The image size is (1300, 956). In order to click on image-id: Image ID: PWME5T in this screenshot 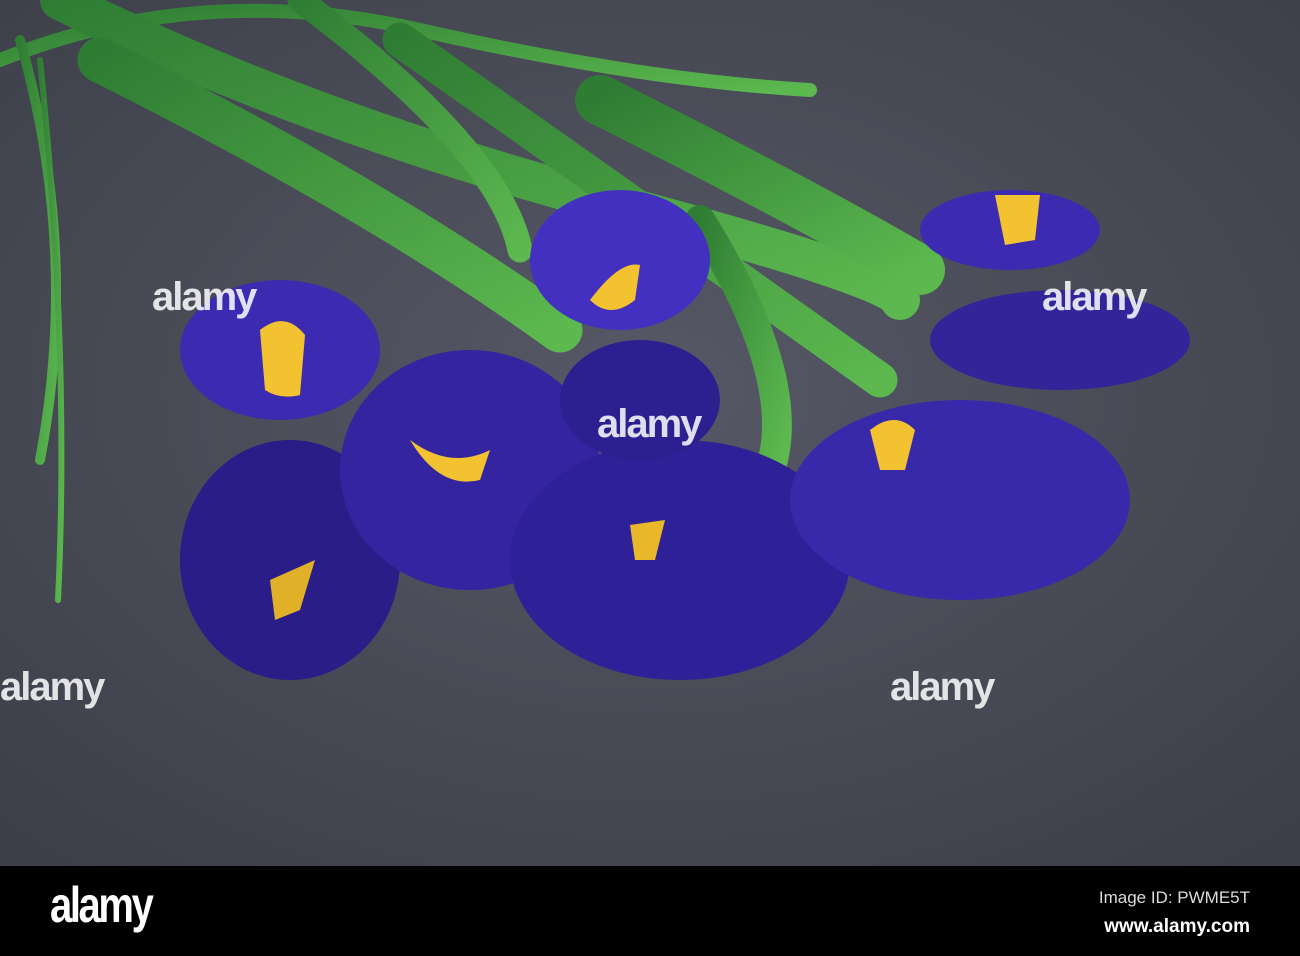, I will do `click(1174, 897)`.